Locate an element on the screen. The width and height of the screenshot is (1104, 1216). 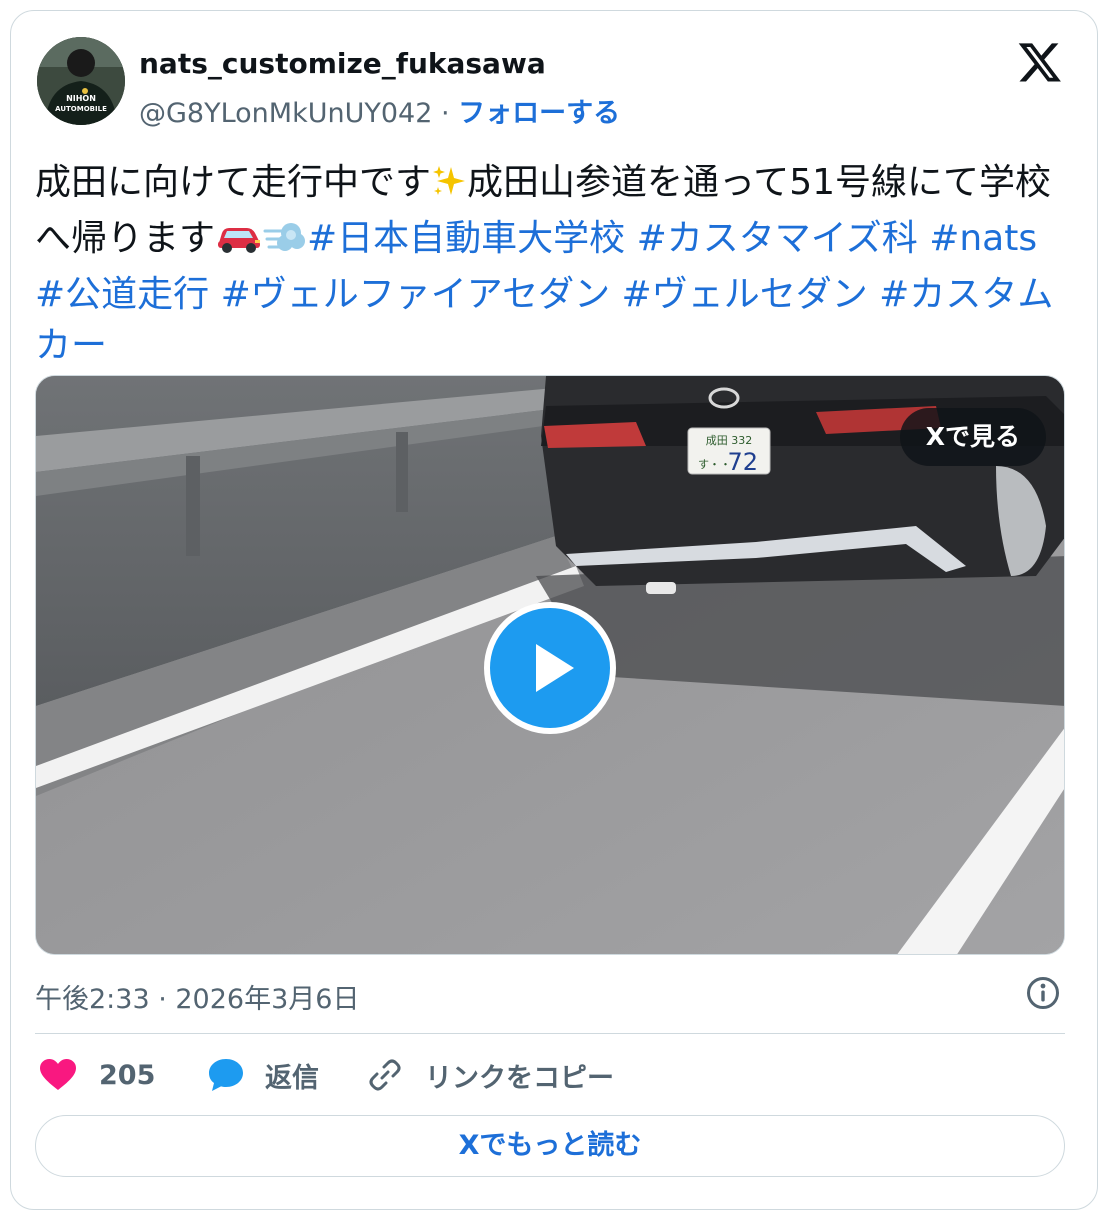
play-button is located at coordinates (550, 668).